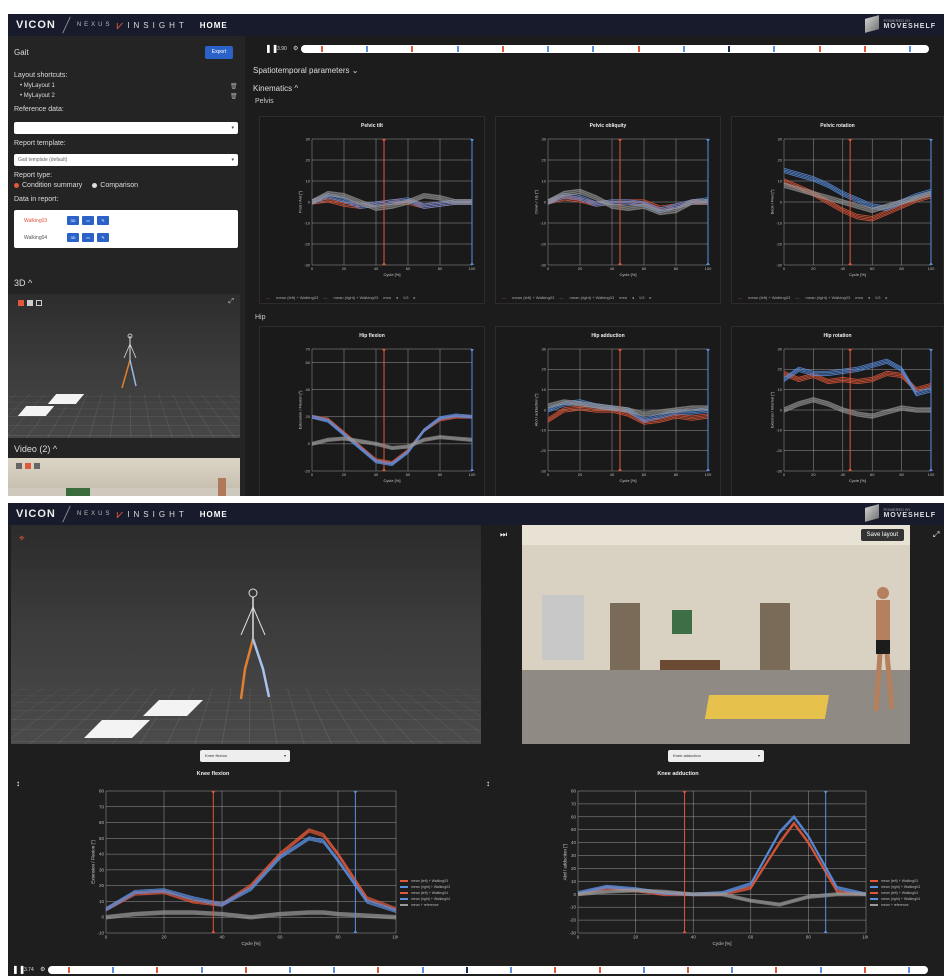 Image resolution: width=944 pixels, height=976 pixels. Describe the element at coordinates (23, 283) in the screenshot. I see `section-3d-toggle: 3D ^` at that location.